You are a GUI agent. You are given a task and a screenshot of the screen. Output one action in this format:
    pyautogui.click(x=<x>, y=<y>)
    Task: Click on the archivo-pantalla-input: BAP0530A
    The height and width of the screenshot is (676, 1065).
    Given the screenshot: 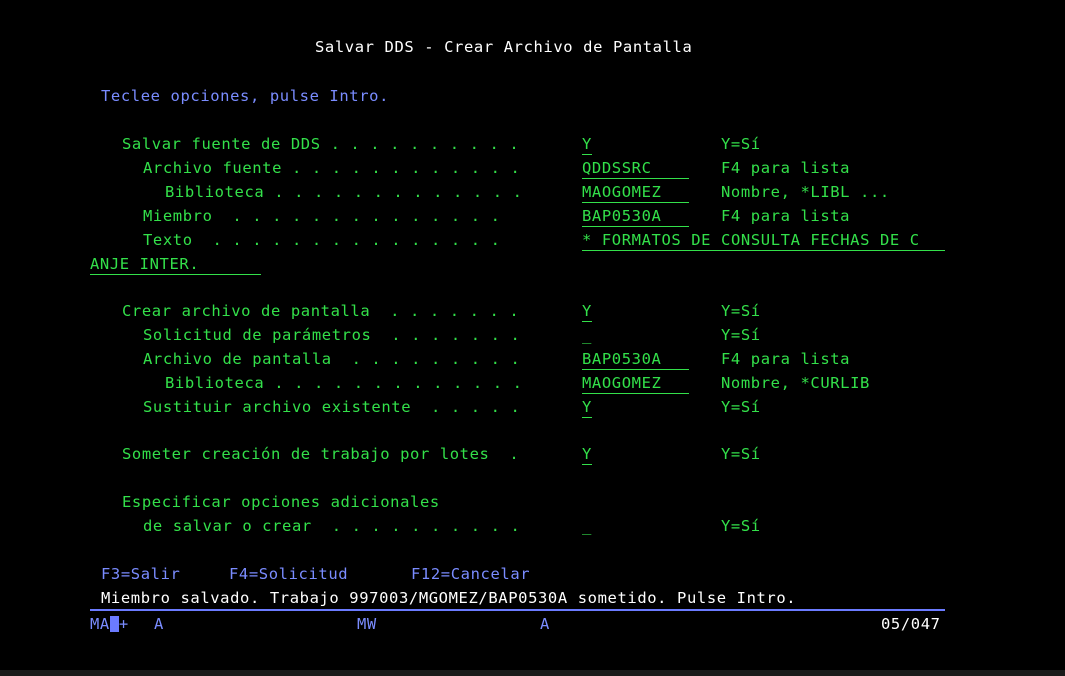 What is the action you would take?
    pyautogui.click(x=621, y=359)
    